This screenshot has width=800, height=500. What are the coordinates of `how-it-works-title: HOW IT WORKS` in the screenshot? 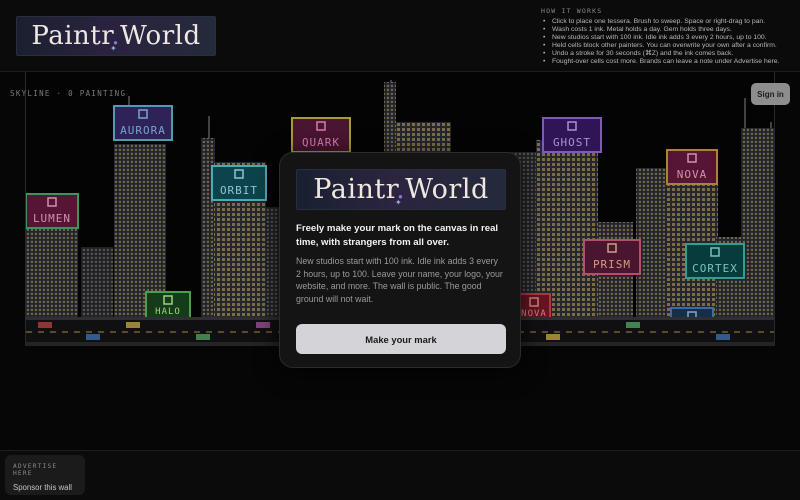 It's located at (572, 11).